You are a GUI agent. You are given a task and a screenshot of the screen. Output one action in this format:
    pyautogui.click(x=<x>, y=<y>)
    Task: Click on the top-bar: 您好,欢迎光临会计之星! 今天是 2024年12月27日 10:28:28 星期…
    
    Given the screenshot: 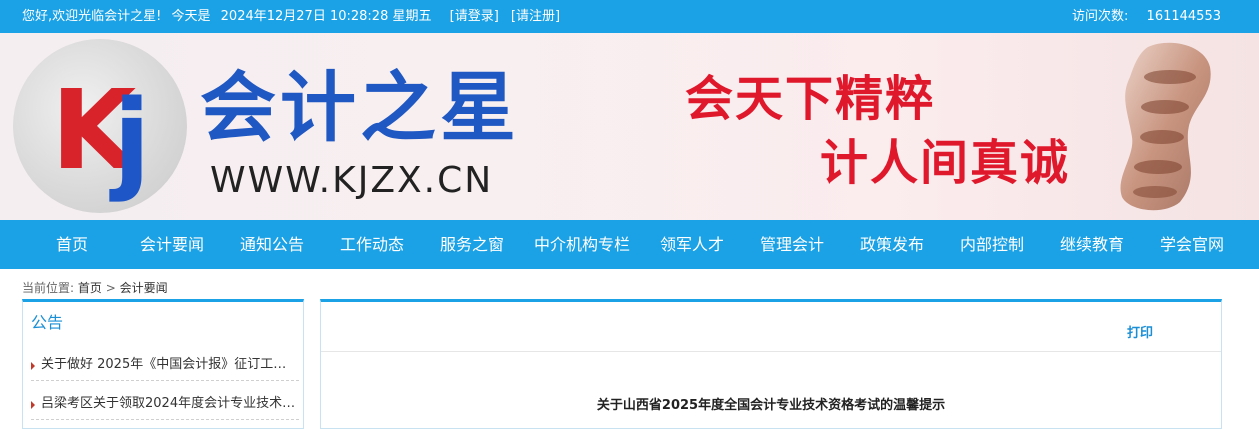 What is the action you would take?
    pyautogui.click(x=629, y=16)
    